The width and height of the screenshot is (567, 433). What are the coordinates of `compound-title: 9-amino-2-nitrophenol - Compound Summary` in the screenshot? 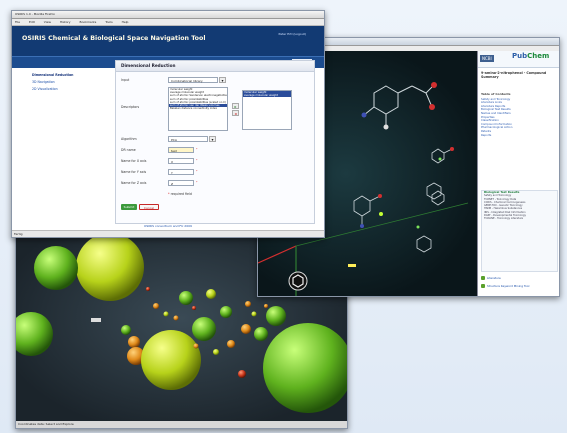 It's located at (514, 75).